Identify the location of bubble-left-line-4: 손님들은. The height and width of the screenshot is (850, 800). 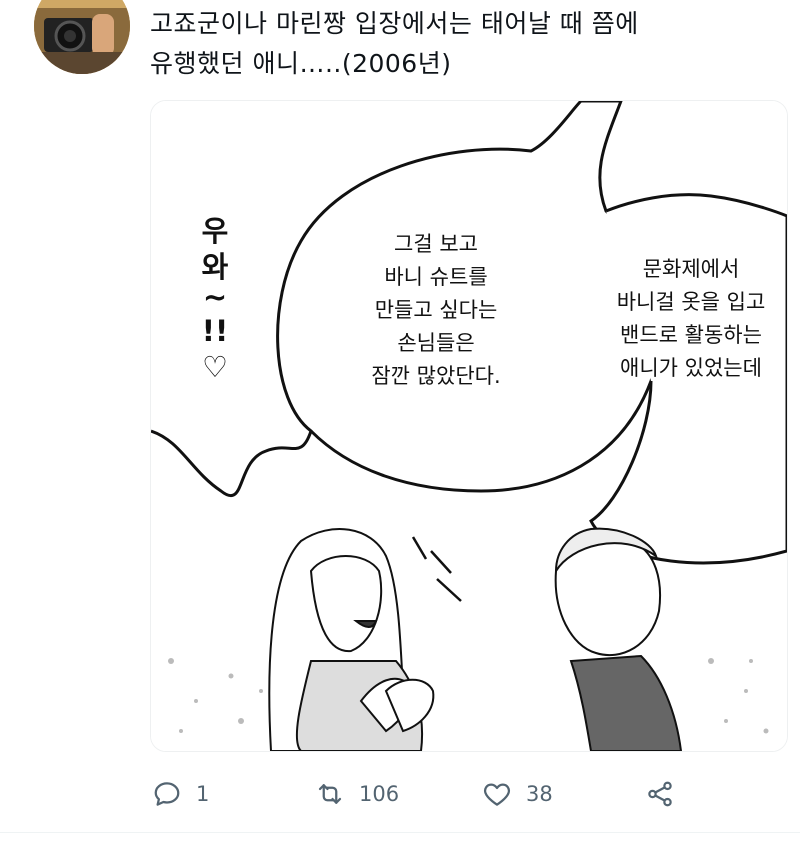
(435, 343).